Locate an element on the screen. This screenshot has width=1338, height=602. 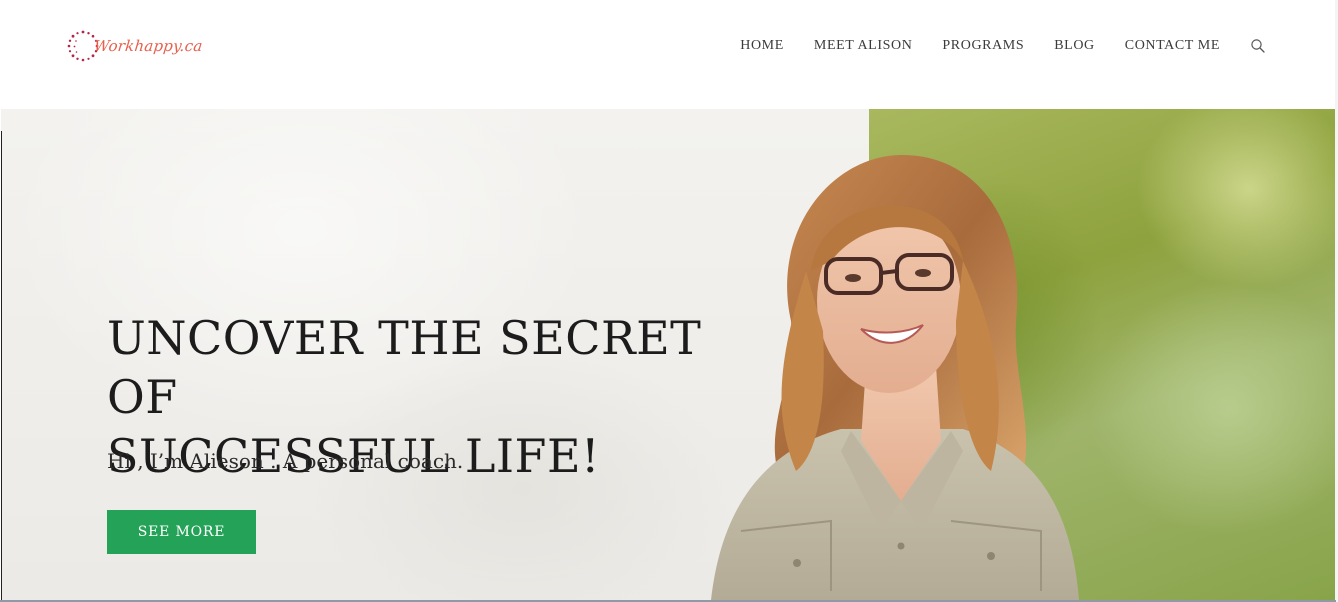
logo-text: Workhappy.ca is located at coordinates (148, 46).